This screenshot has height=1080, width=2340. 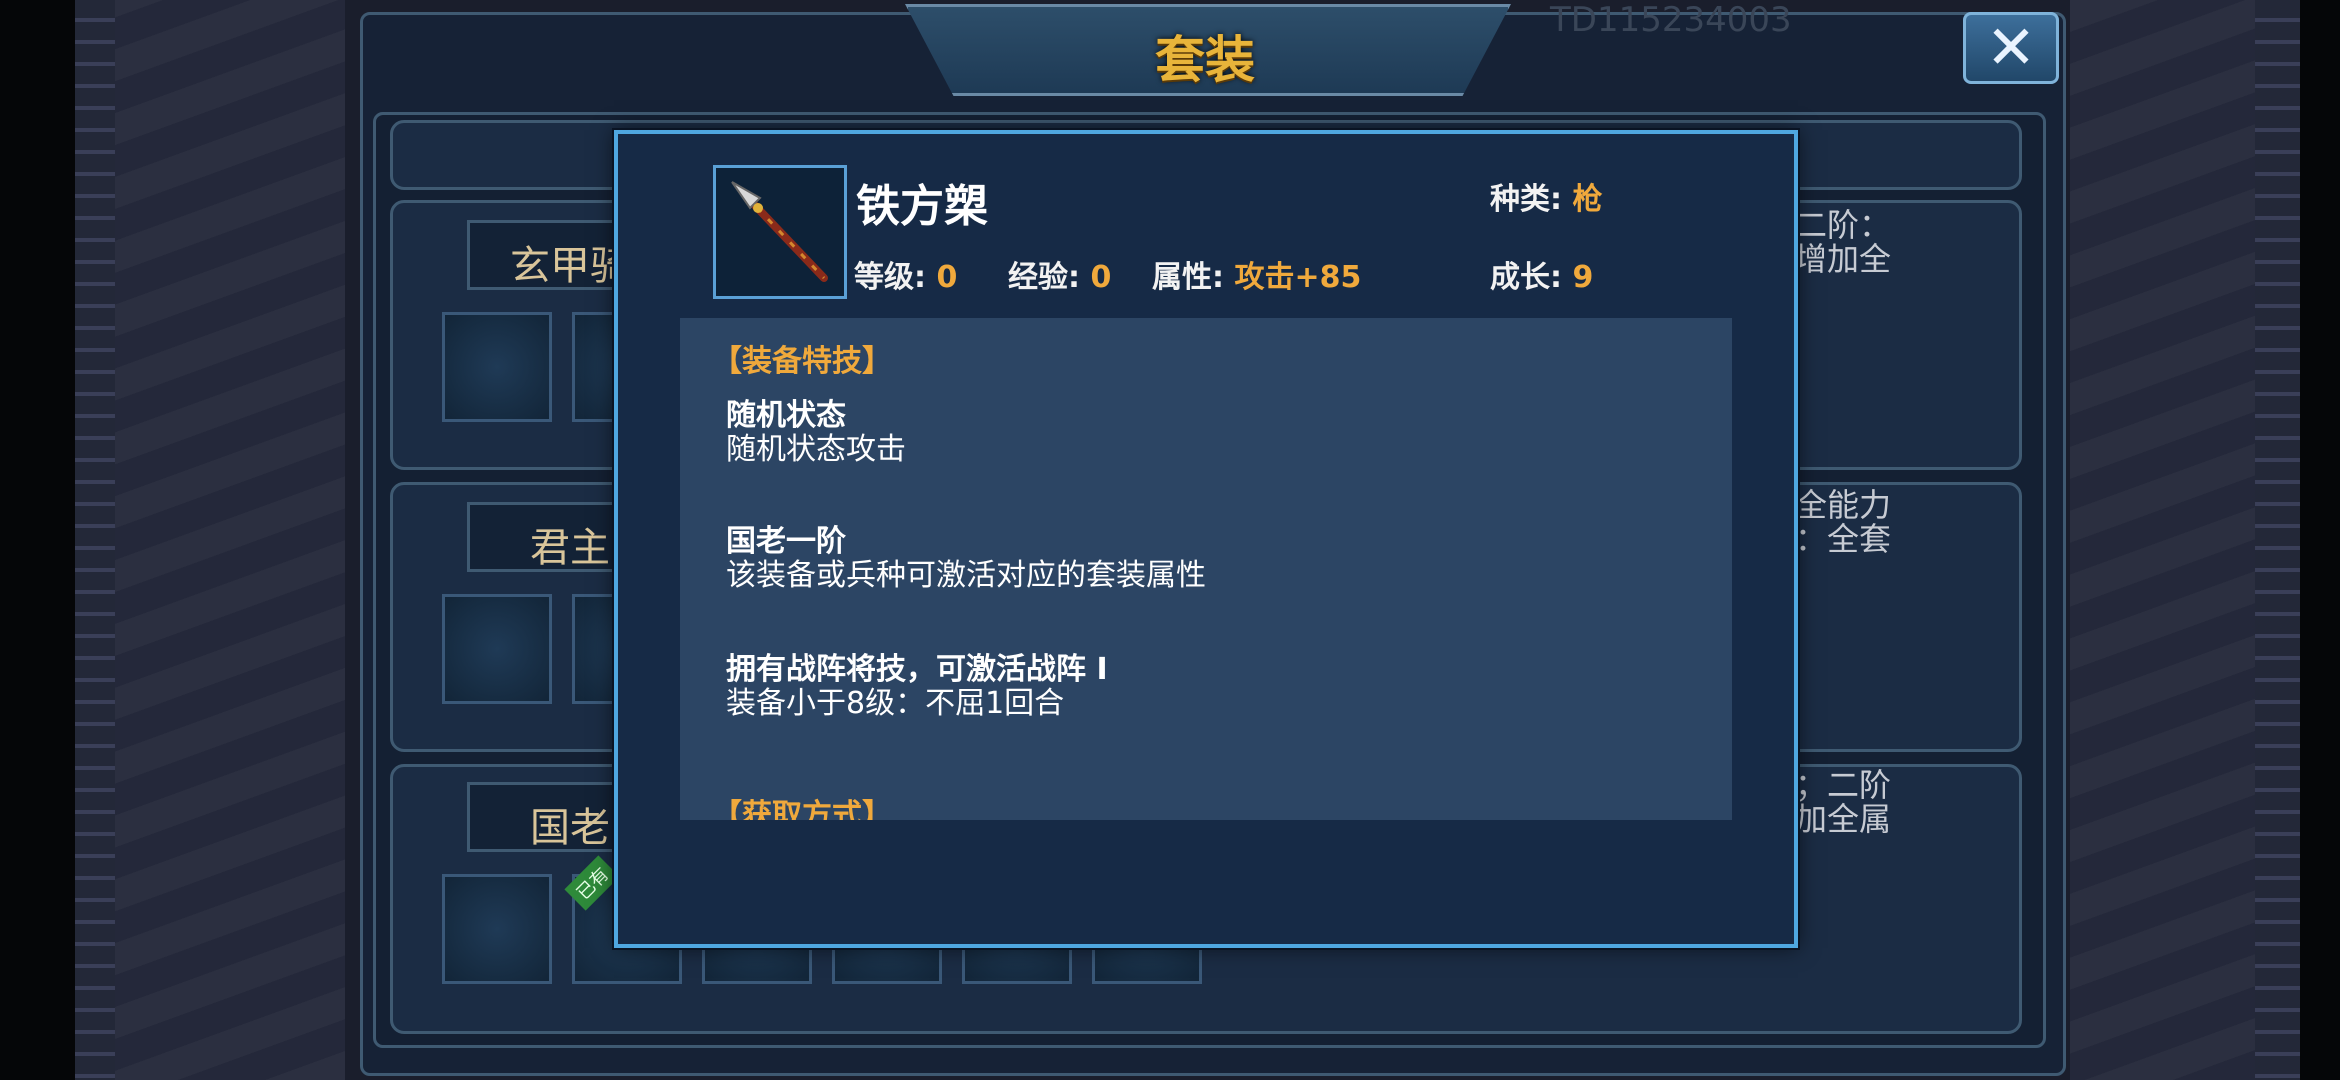 I want to click on screen-edge-left, so click(x=37, y=540).